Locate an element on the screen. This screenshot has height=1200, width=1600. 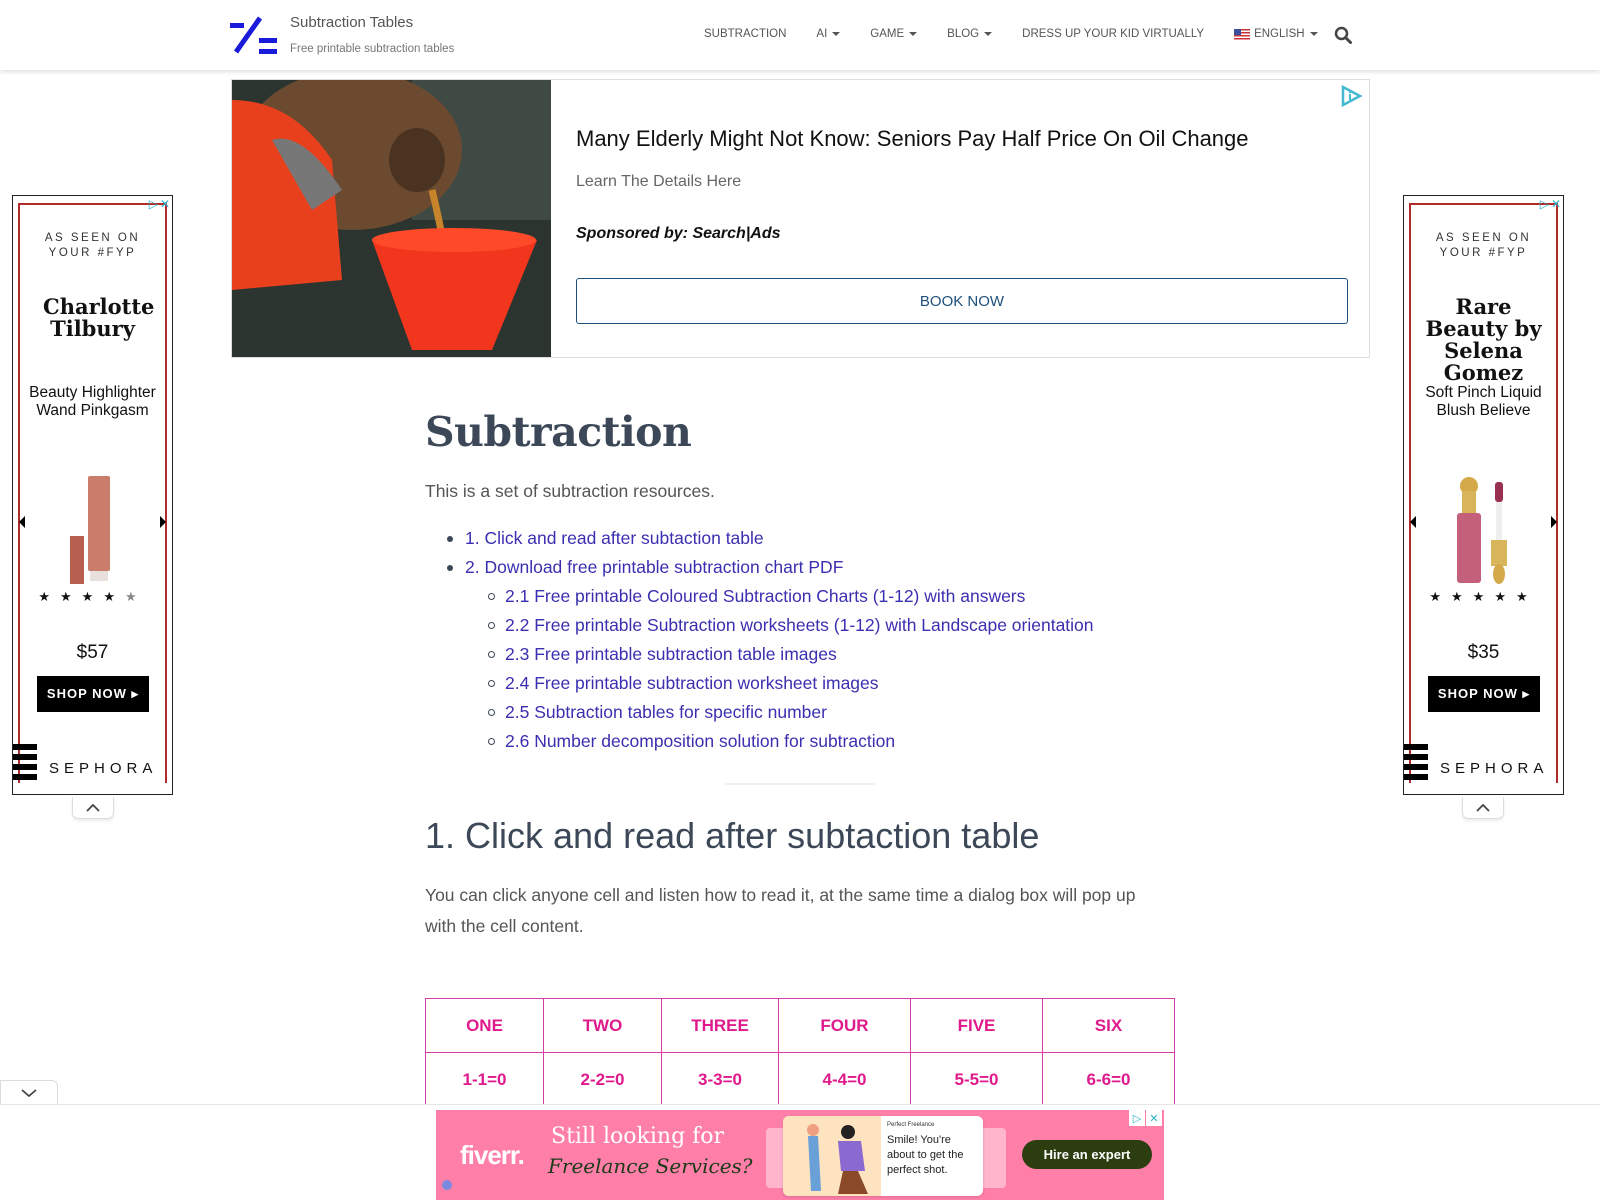
ad-headline-line2: Freelance Services? is located at coordinates (650, 1166).